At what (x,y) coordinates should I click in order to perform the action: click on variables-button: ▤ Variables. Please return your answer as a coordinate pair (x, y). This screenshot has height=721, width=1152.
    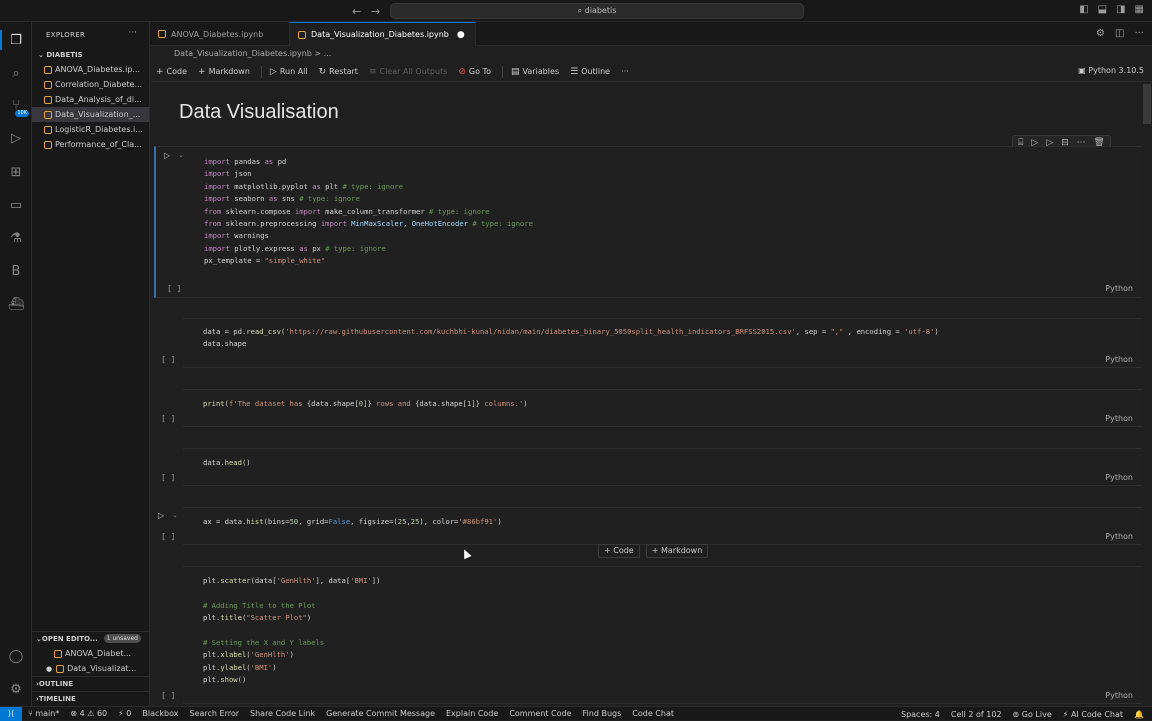
    Looking at the image, I should click on (535, 72).